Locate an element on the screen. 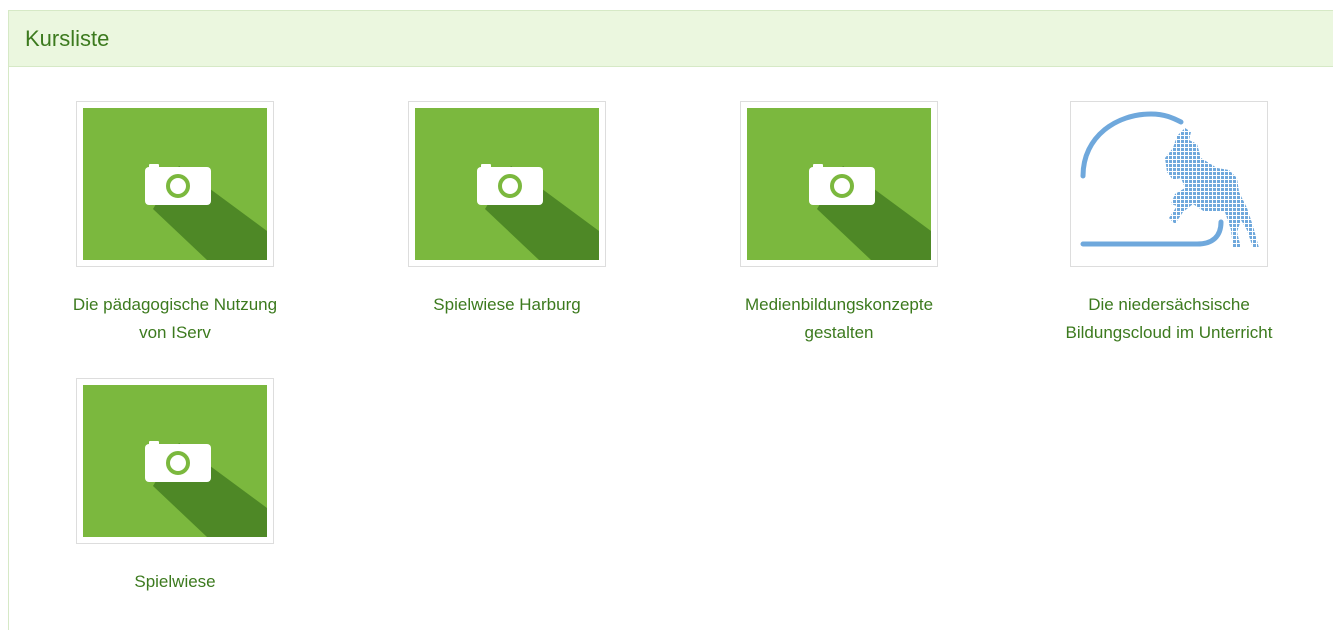 The height and width of the screenshot is (630, 1333). panel-heading: Kursliste is located at coordinates (671, 39).